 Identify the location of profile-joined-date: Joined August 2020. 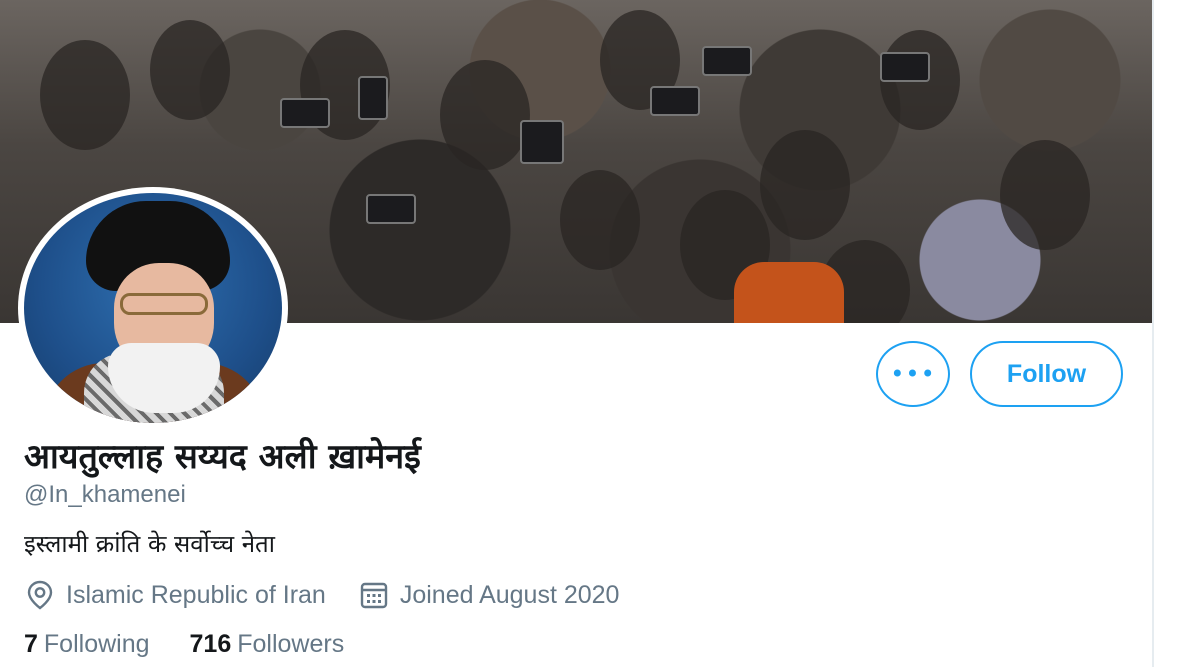
(509, 594).